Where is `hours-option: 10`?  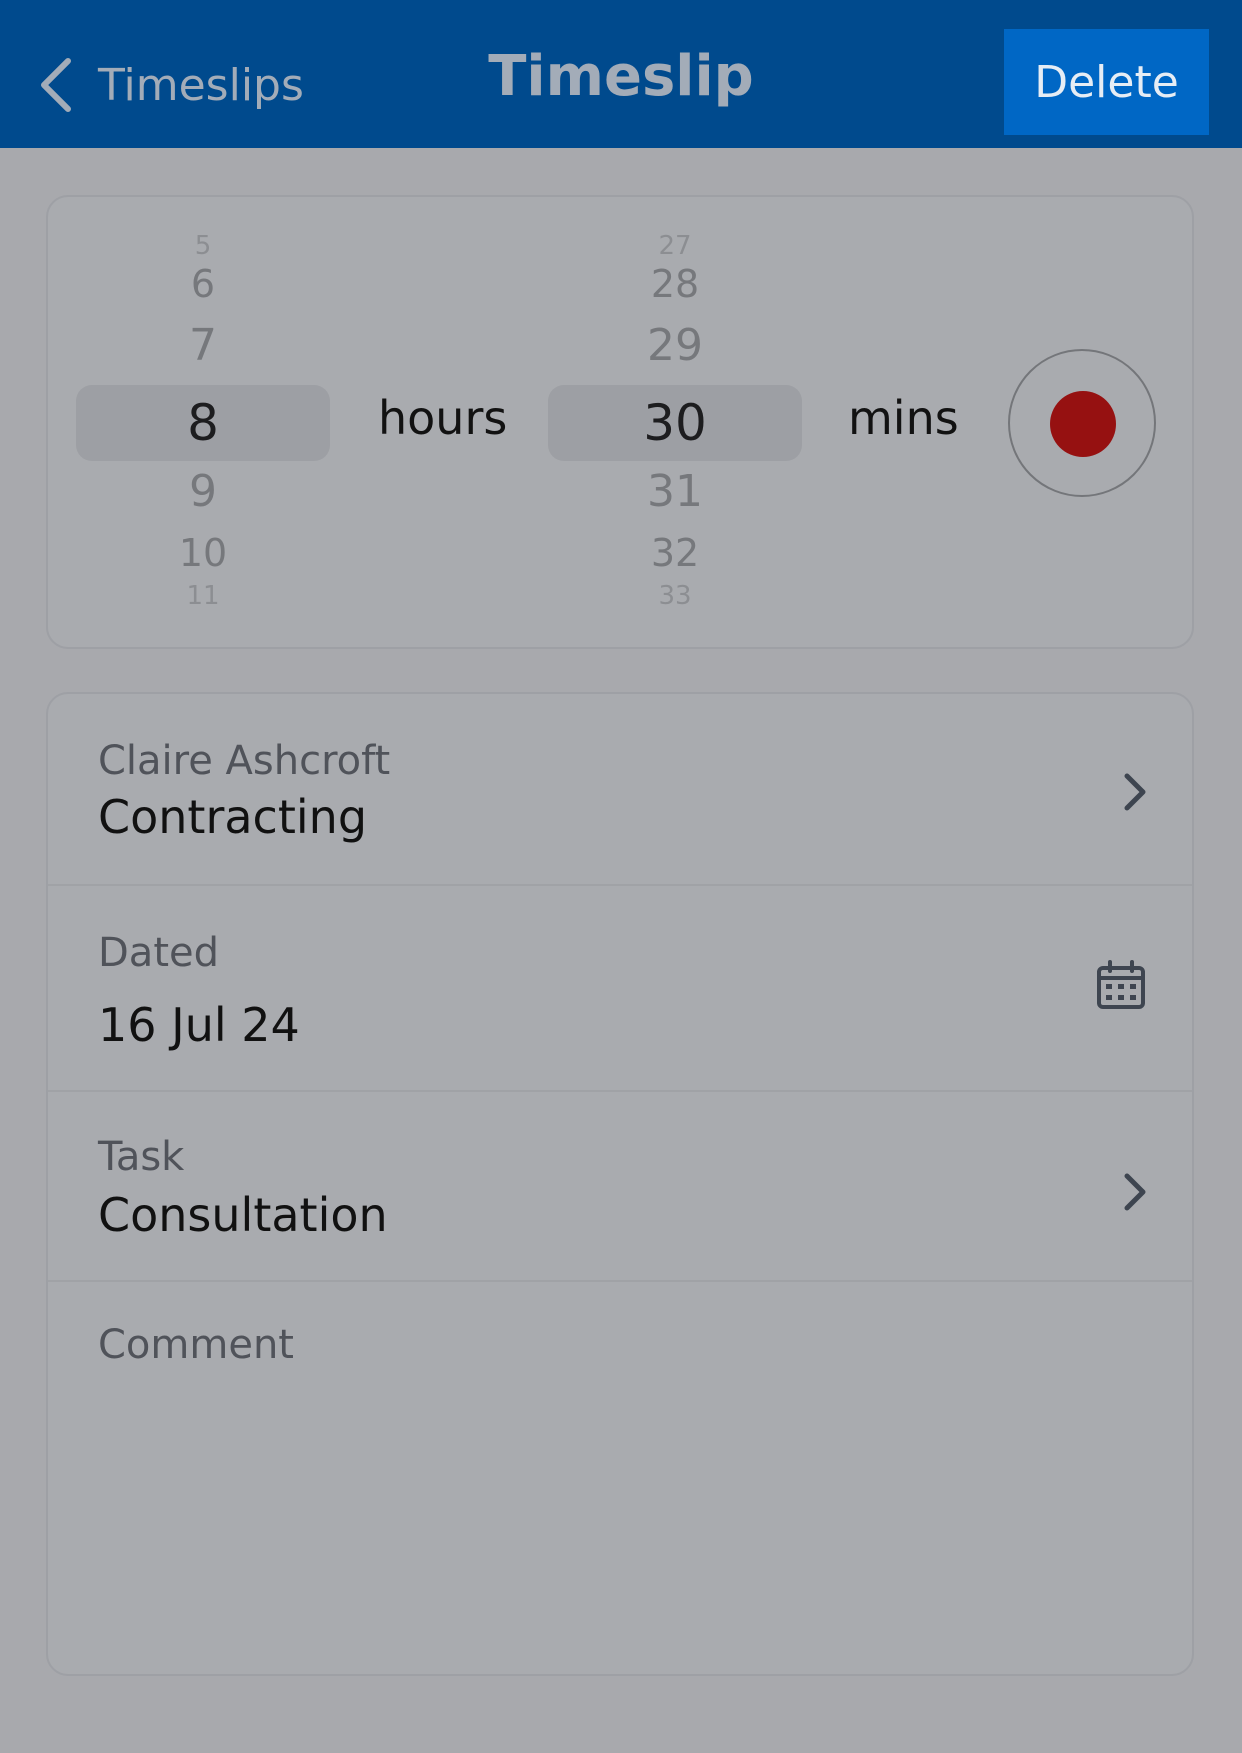
hours-option: 10 is located at coordinates (203, 553).